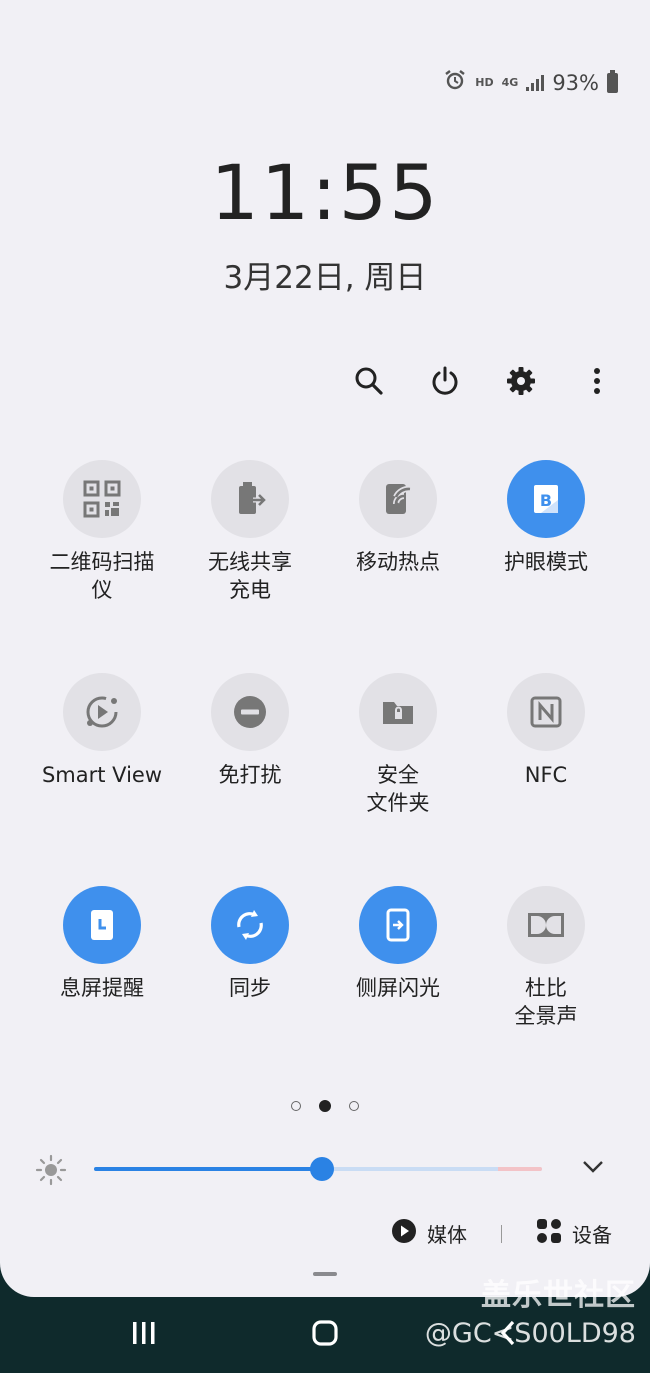  I want to click on tile-secure-folder: 安全 文件夹, so click(398, 745).